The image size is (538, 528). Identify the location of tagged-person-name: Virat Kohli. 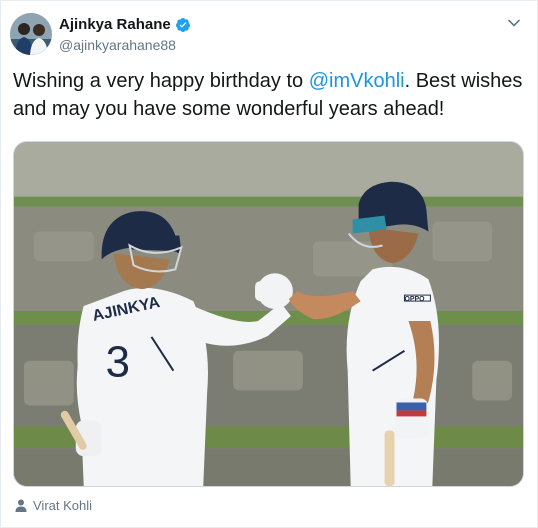
(63, 505).